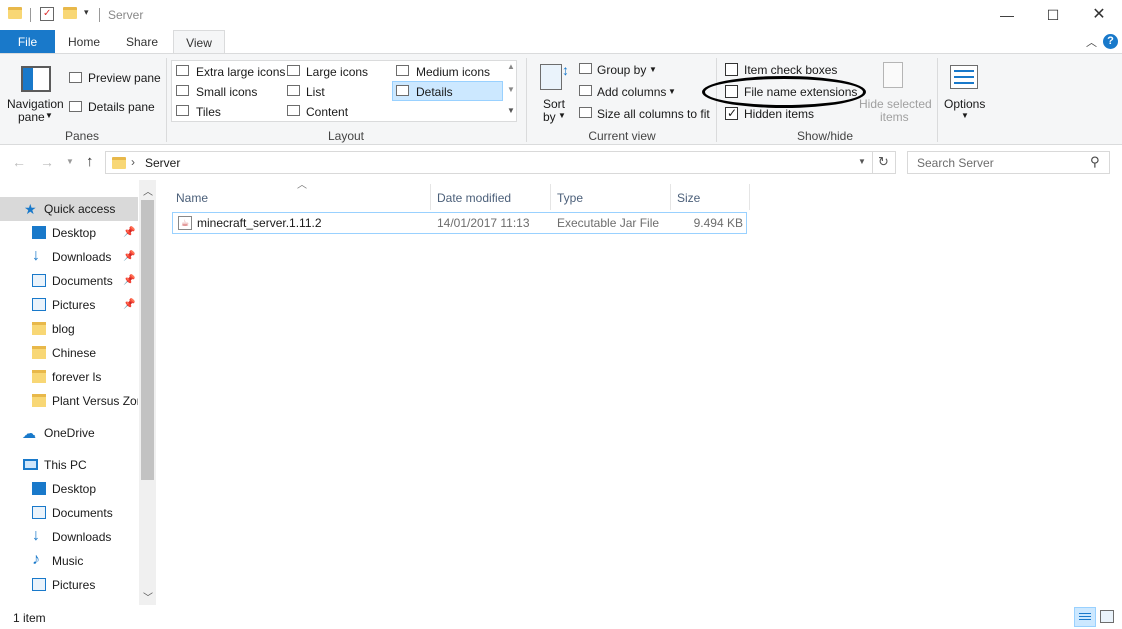  Describe the element at coordinates (453, 72) in the screenshot. I see `medium-icons-option: Medium icons` at that location.